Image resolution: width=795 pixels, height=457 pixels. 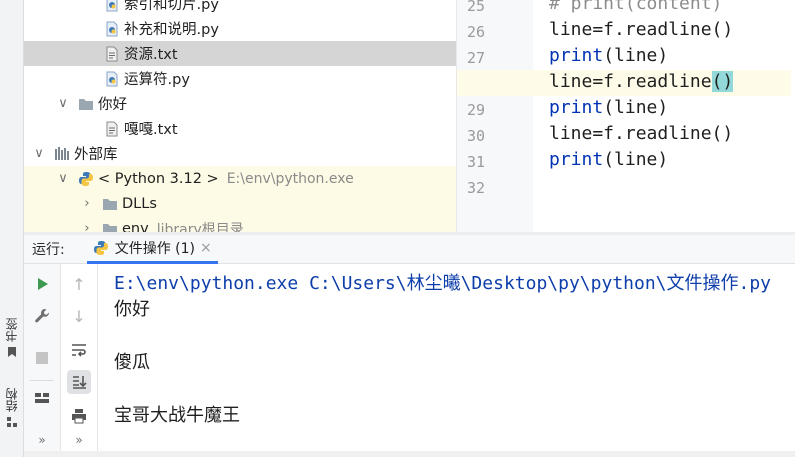 I want to click on line-number: 32, so click(x=475, y=188).